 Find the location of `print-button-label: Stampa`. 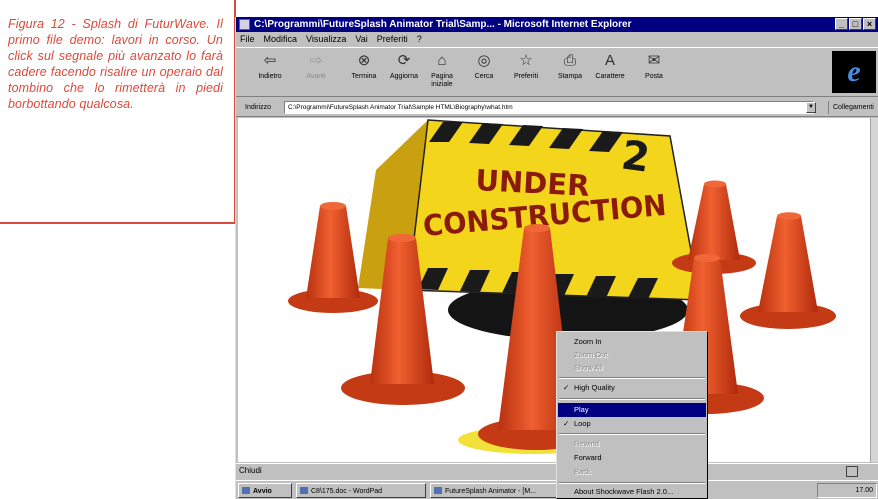

print-button-label: Stampa is located at coordinates (570, 76).